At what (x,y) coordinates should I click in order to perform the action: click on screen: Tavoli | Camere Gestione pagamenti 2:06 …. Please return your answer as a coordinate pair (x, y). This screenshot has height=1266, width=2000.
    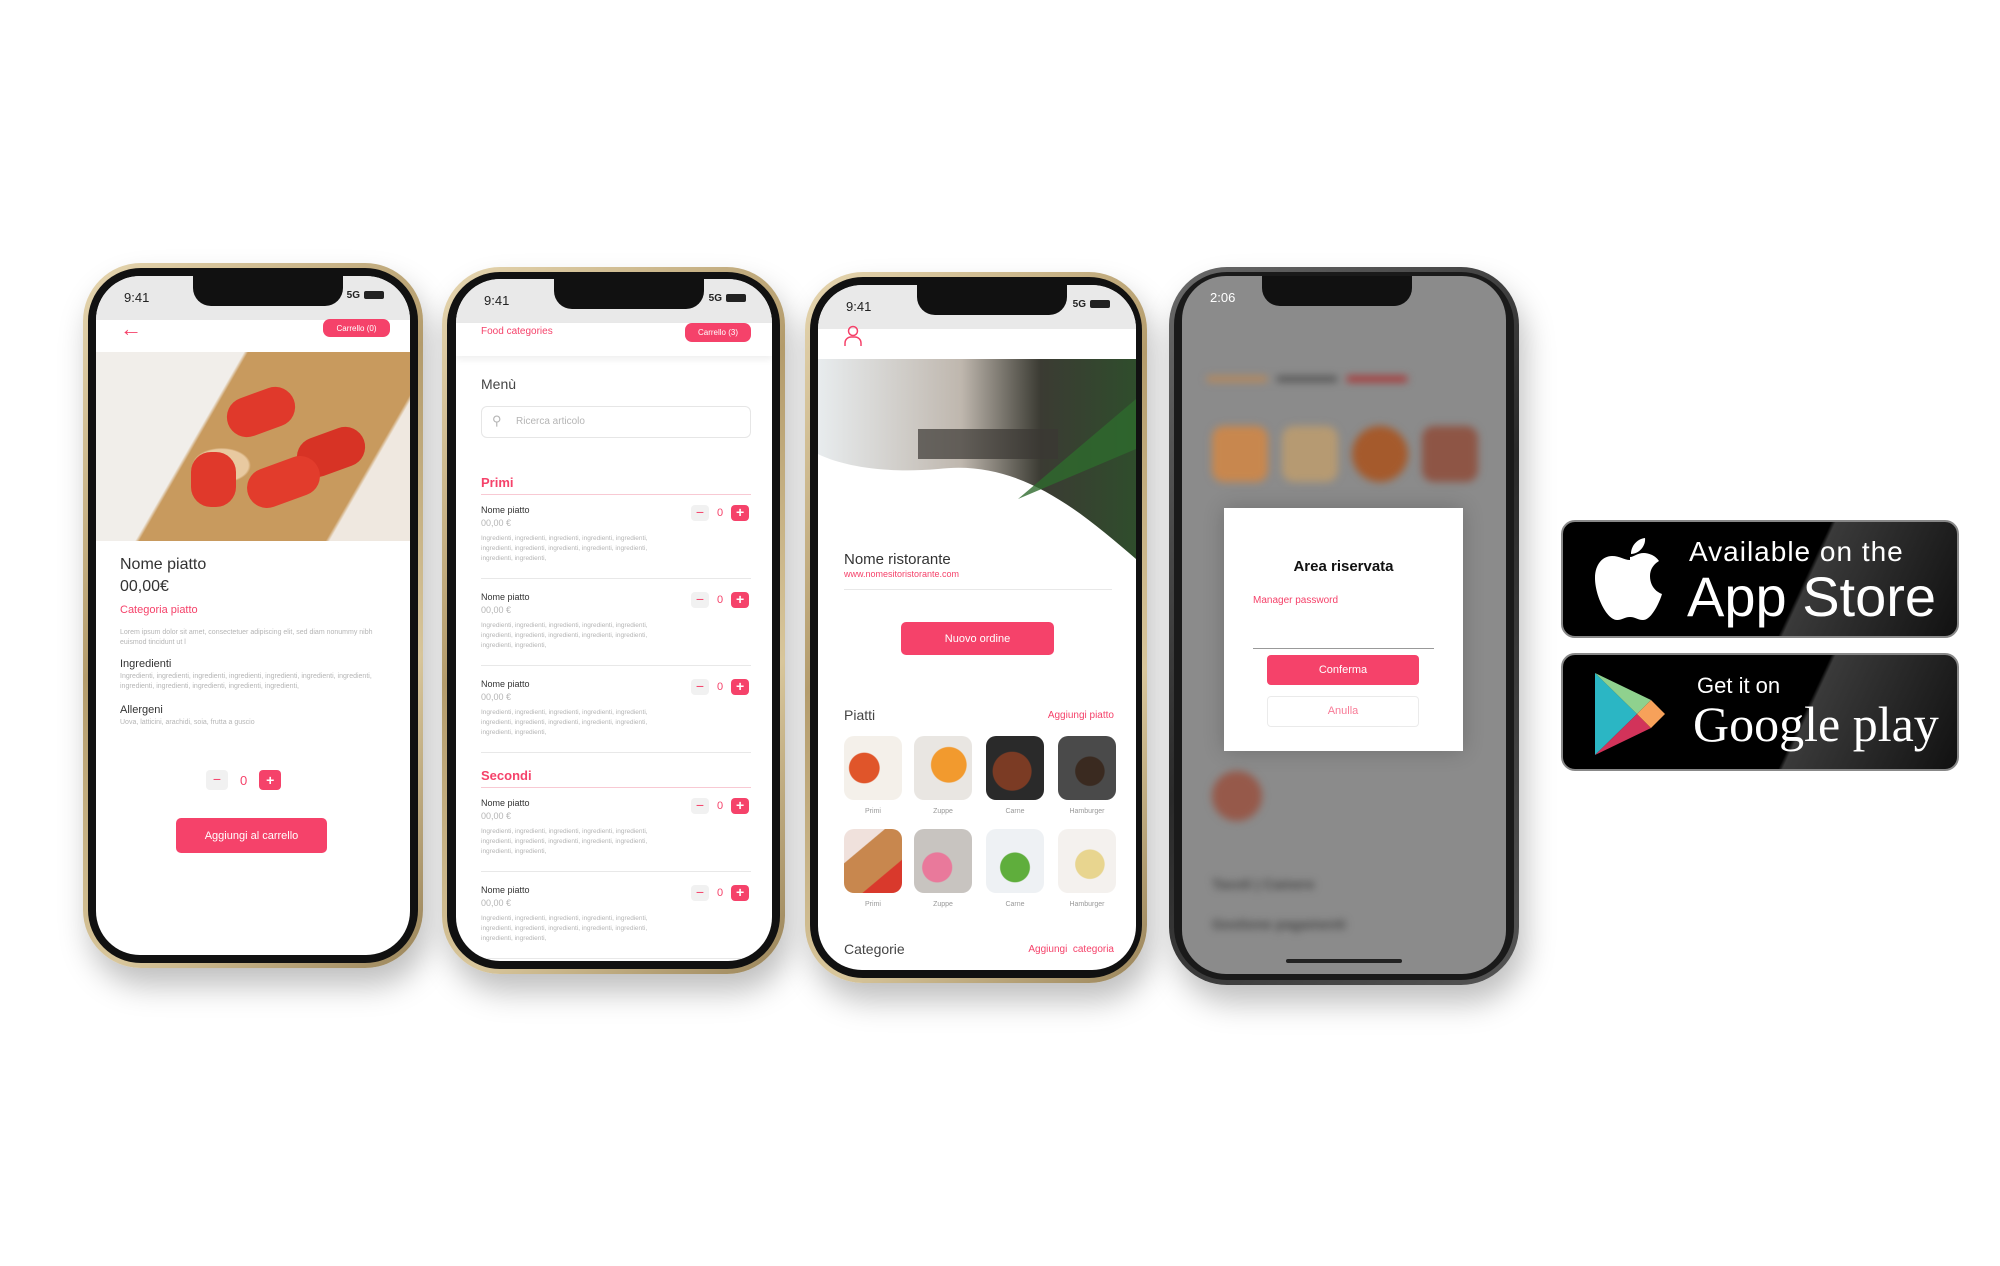
    Looking at the image, I should click on (1344, 625).